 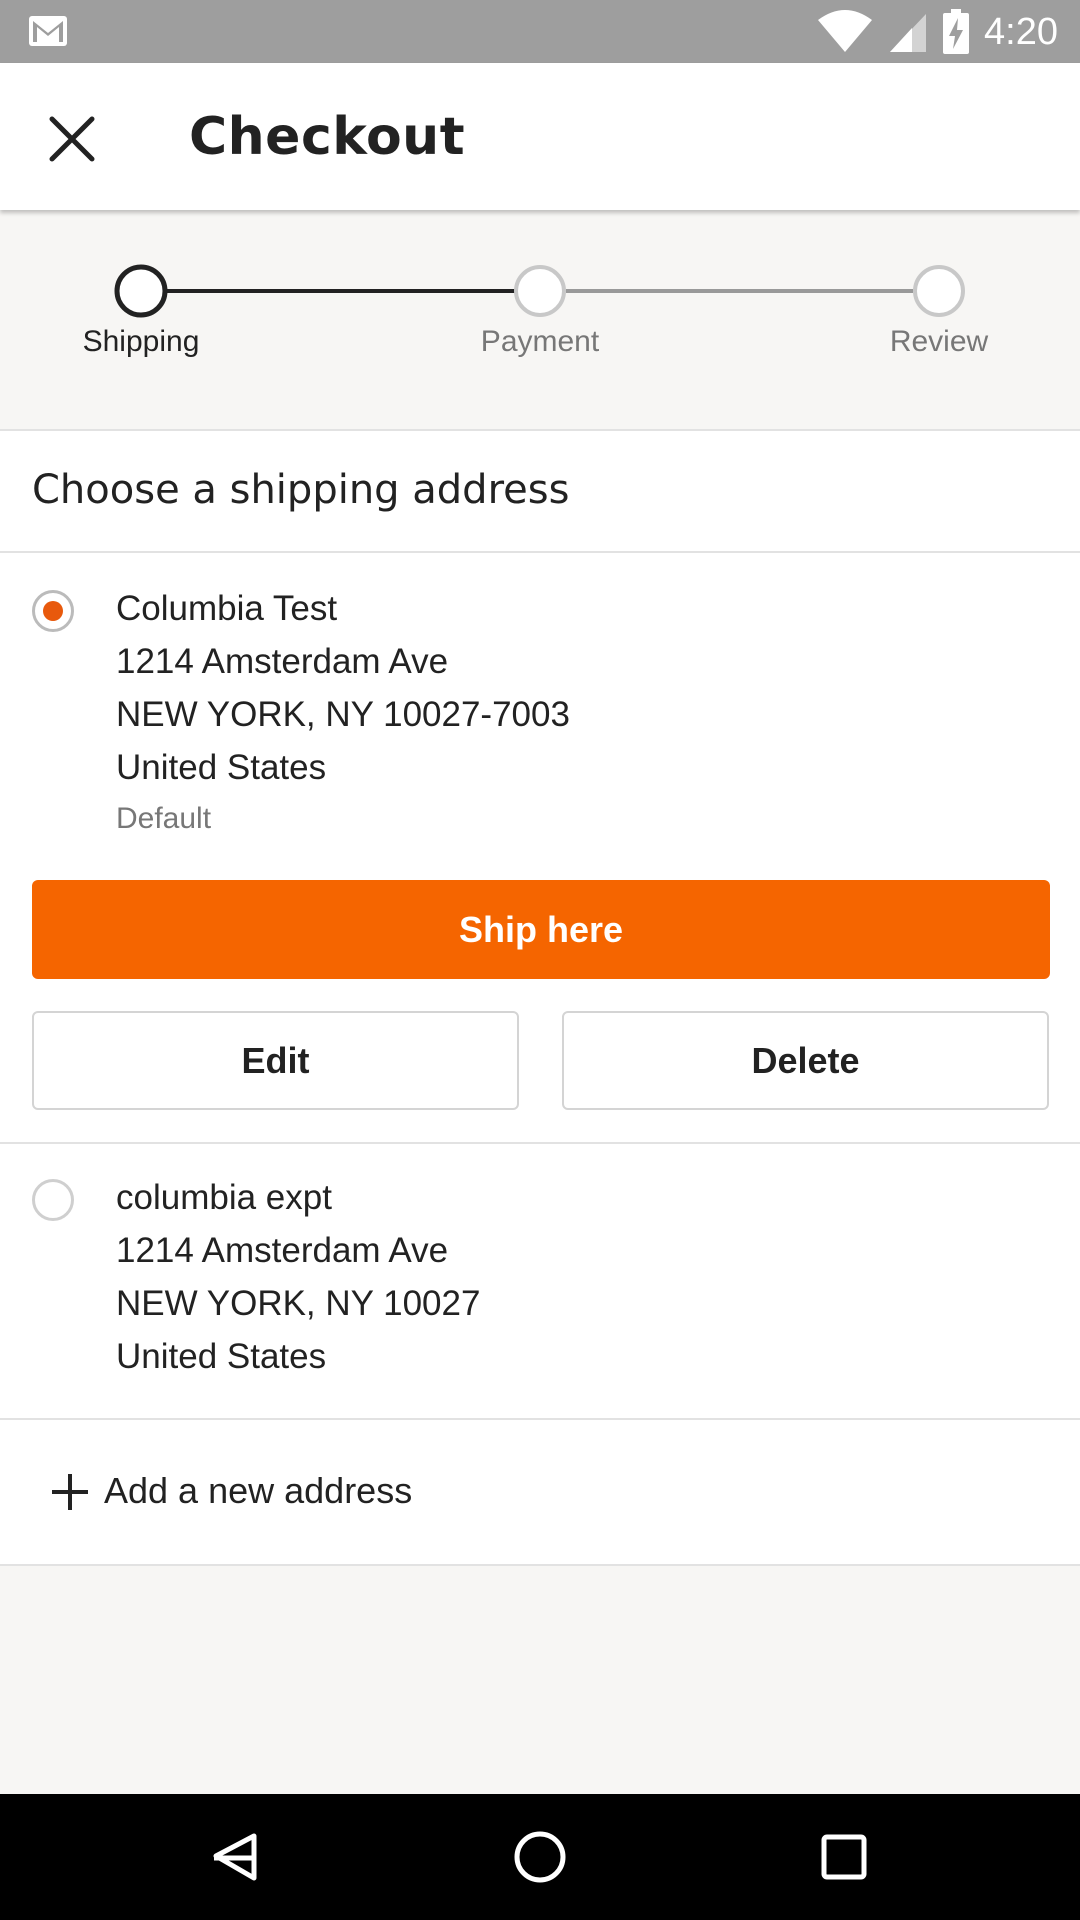 What do you see at coordinates (235, 1857) in the screenshot?
I see `back-icon` at bounding box center [235, 1857].